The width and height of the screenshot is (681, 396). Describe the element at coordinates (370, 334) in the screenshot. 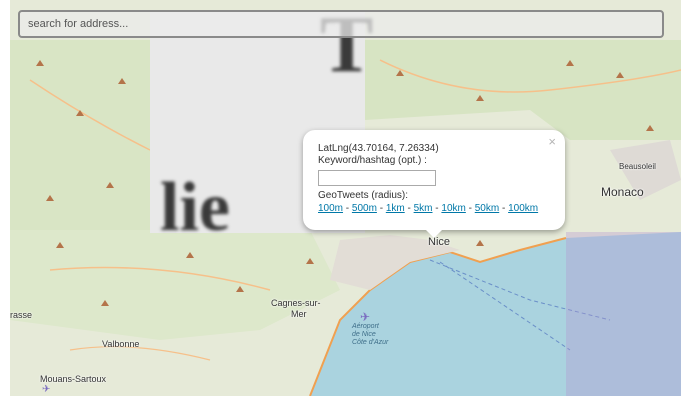

I see `airport-label: Aéroport de Nice Côte d'Azur` at that location.